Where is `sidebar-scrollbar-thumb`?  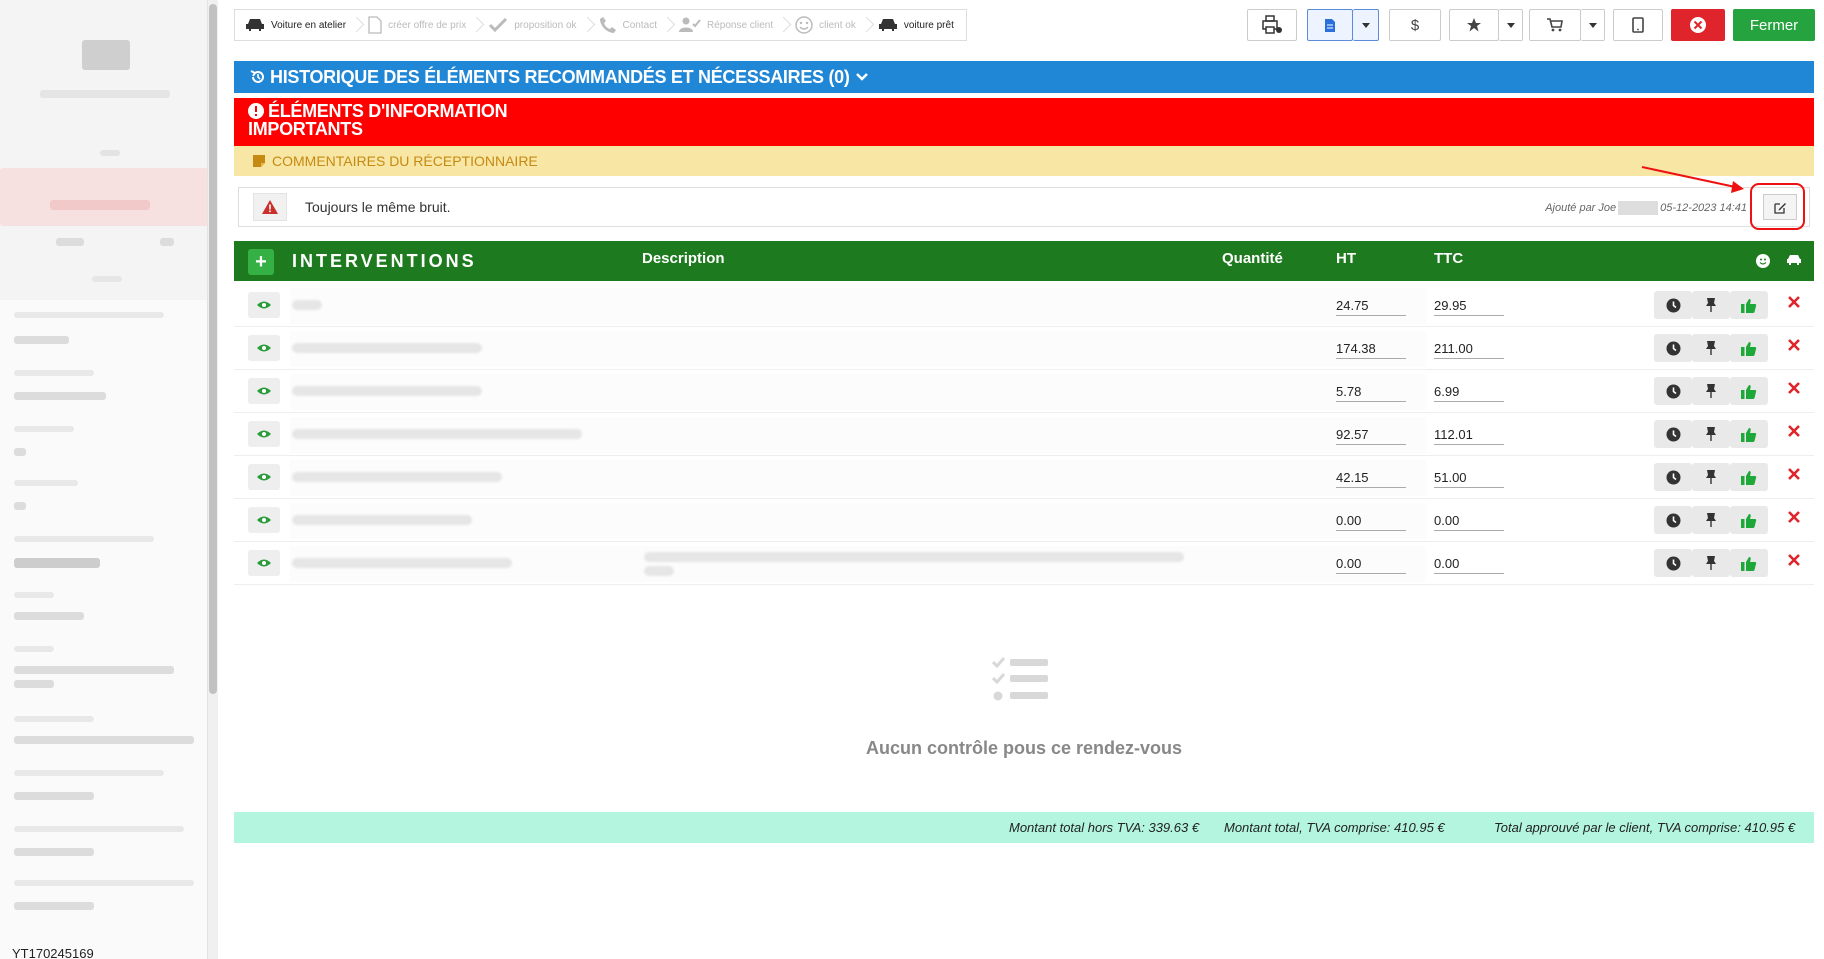
sidebar-scrollbar-thumb is located at coordinates (213, 349).